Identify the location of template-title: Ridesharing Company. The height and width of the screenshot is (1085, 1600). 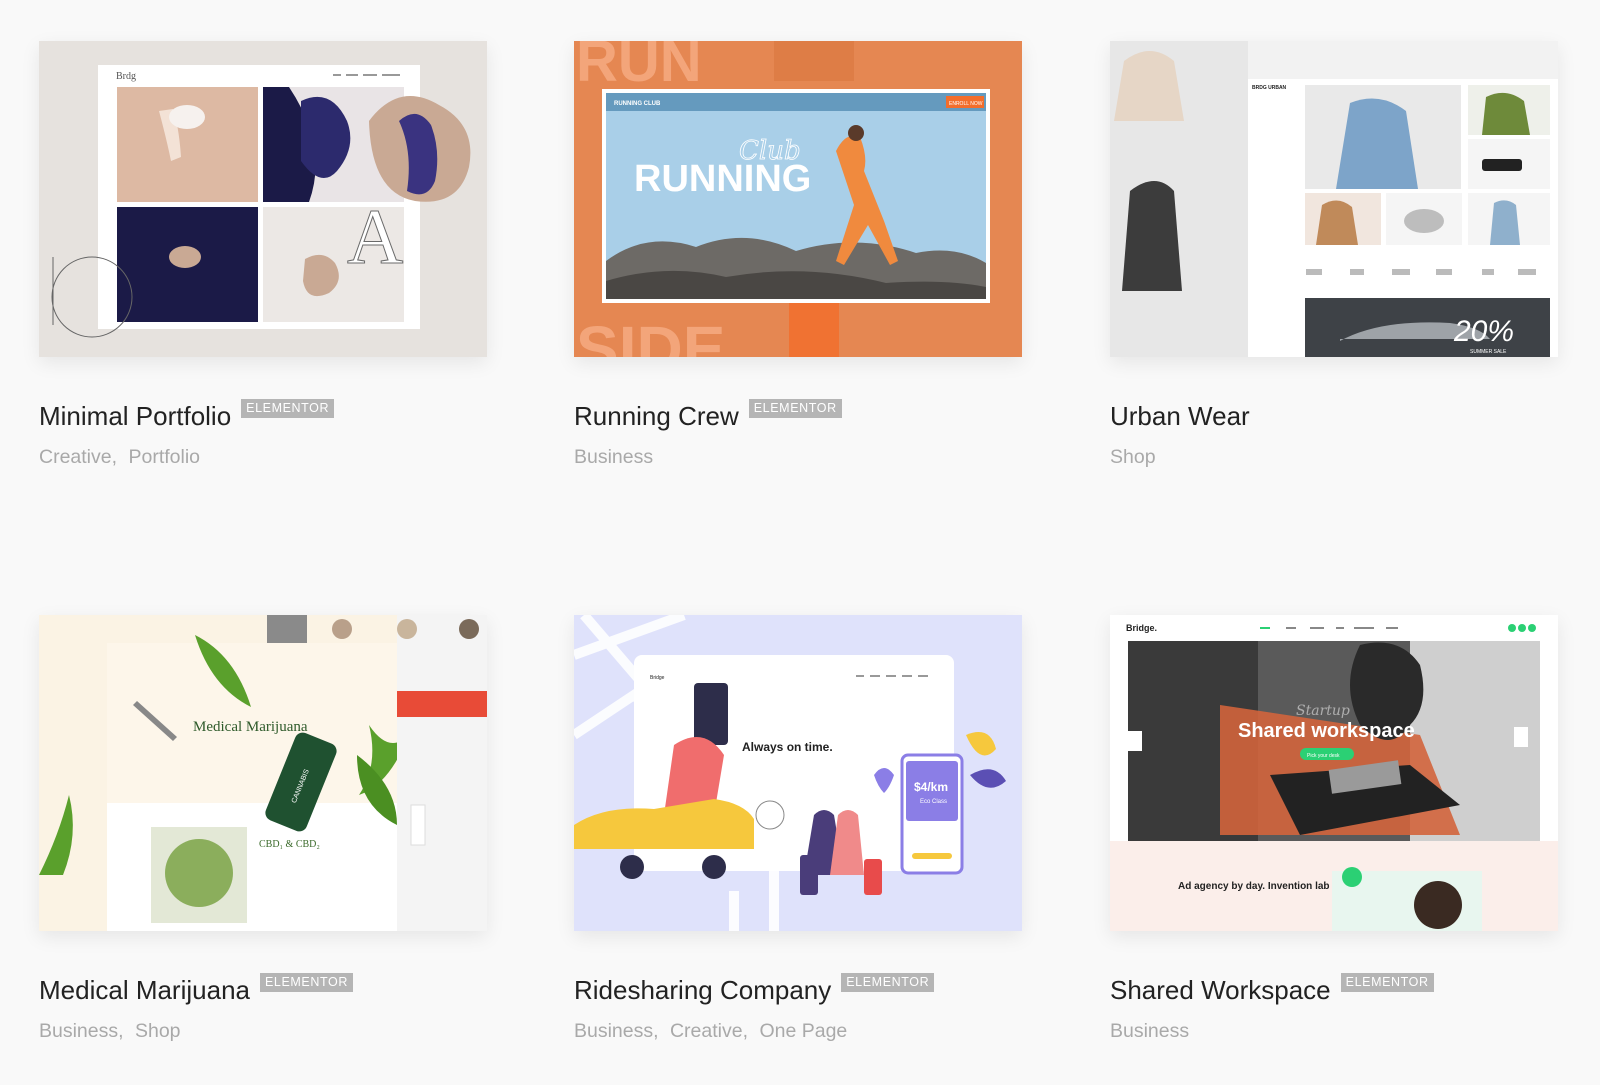
(702, 990).